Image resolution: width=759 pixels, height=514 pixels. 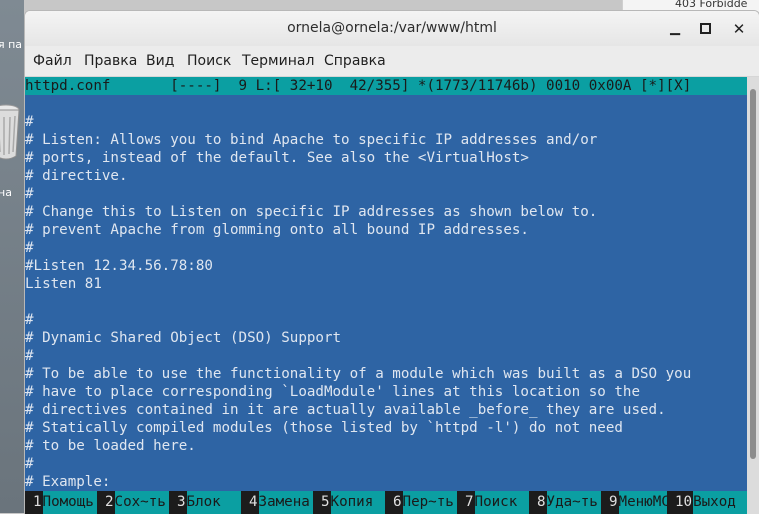 I want to click on fkey-4: 4Замена, so click(x=275, y=502).